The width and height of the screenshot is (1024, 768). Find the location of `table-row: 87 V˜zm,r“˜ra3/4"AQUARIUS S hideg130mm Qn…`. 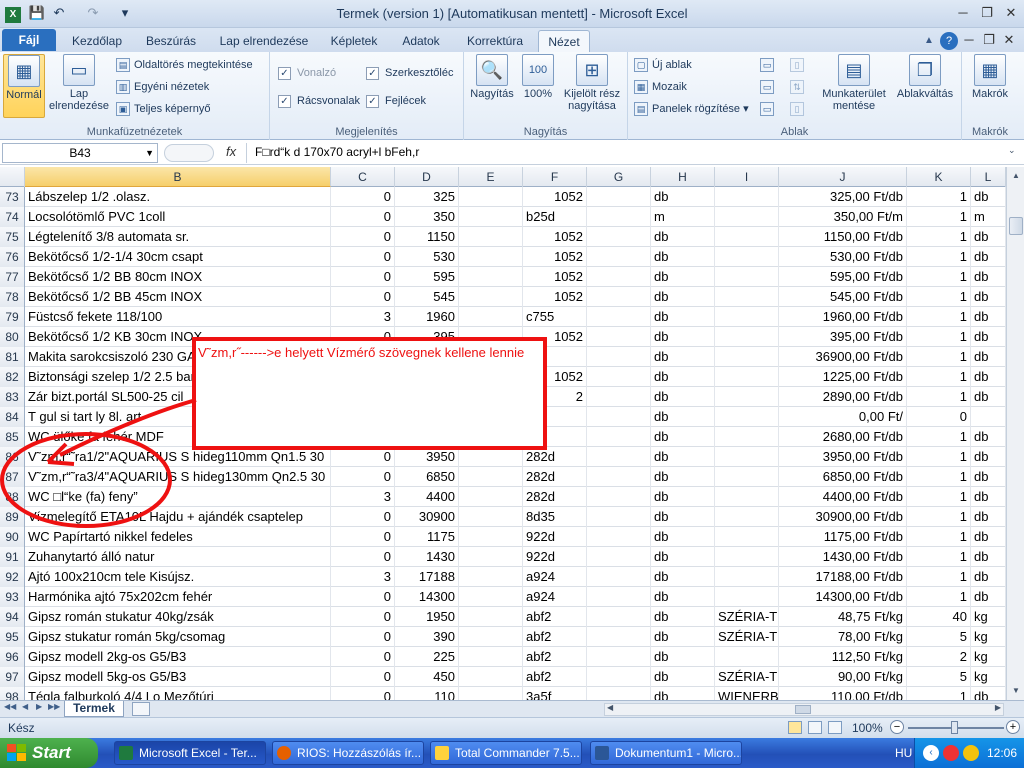

table-row: 87 V˜zm,r“˜ra3/4"AQUARIUS S hideg130mm Qn… is located at coordinates (503, 477).